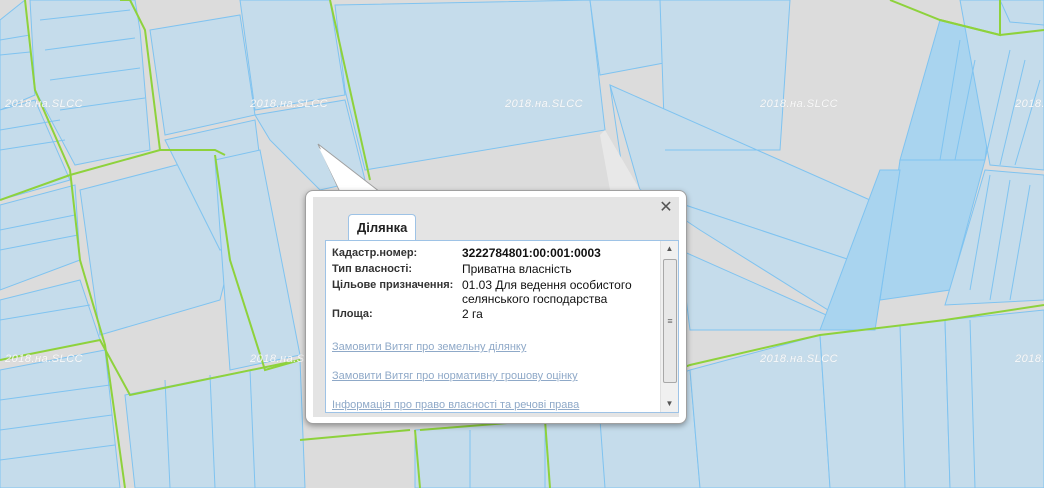 This screenshot has width=1044, height=488. Describe the element at coordinates (670, 321) in the screenshot. I see `scroll-thumb: ≡` at that location.